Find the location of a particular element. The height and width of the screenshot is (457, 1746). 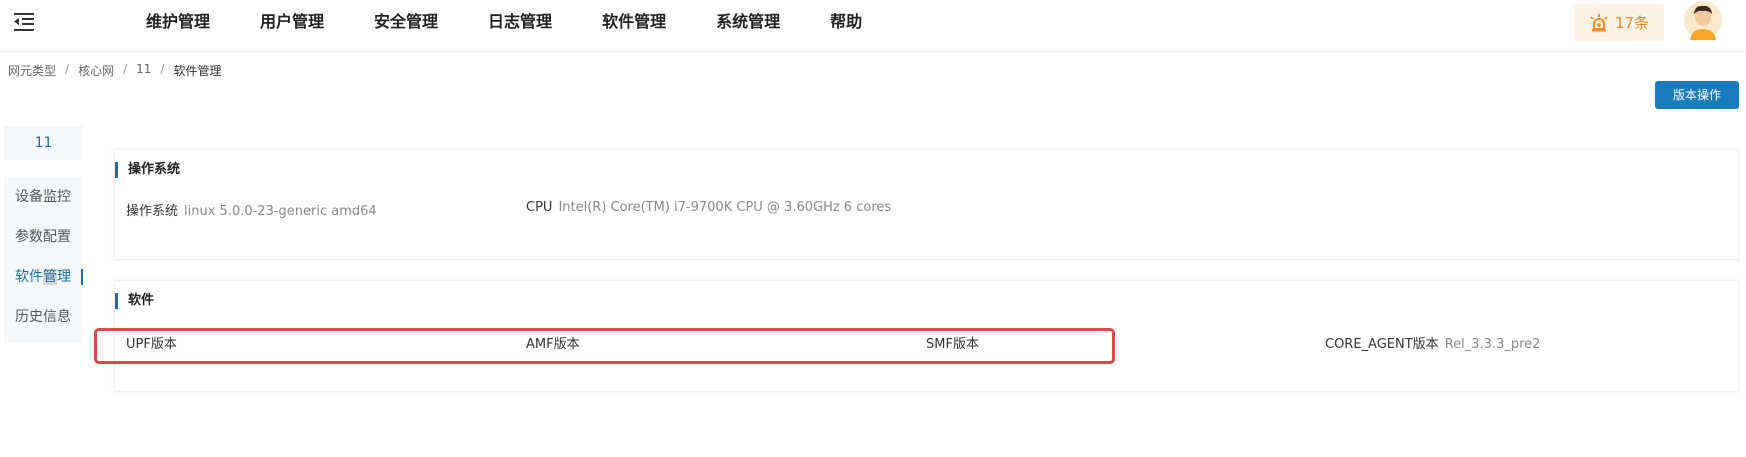

breadcrumb-current: 软件管理 is located at coordinates (197, 71).